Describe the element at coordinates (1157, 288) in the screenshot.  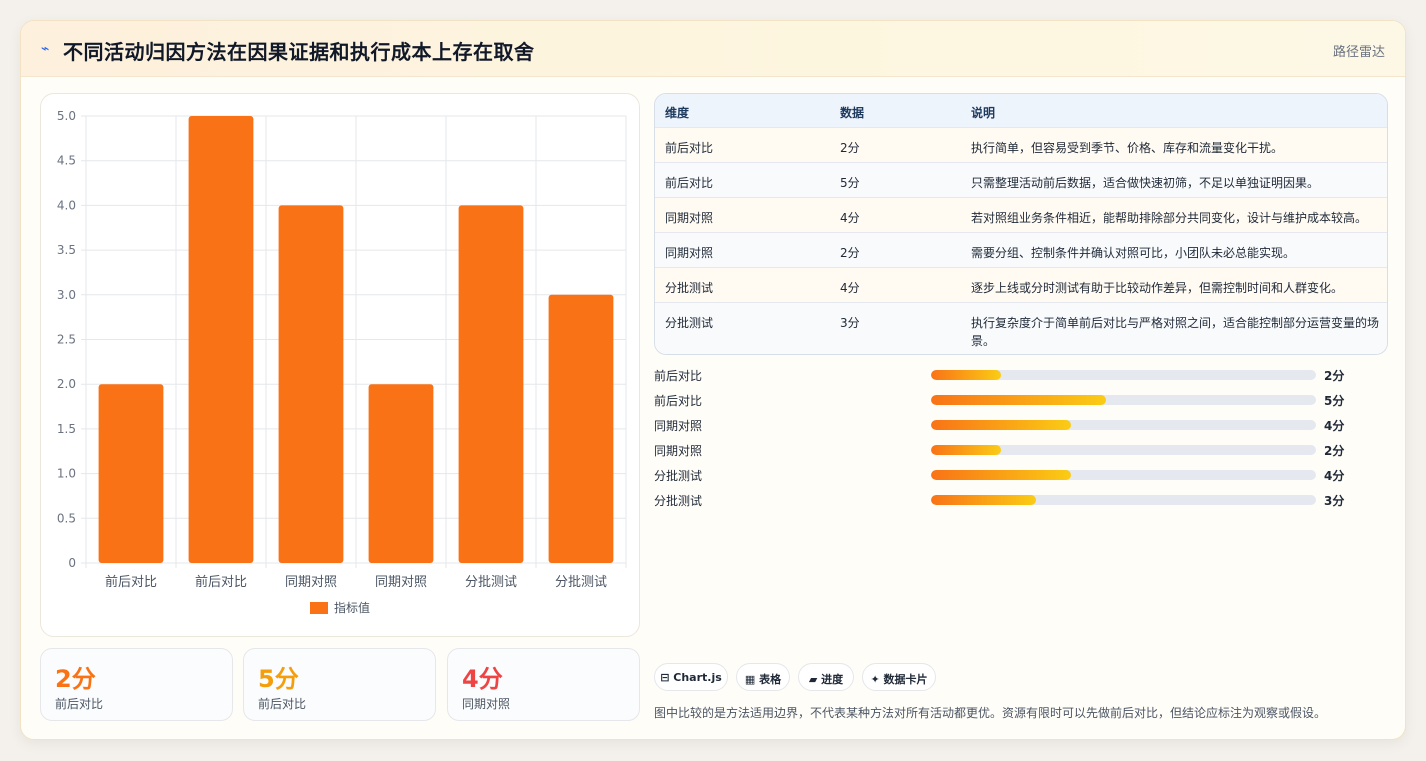
I see `table-cell: 逐步上线或分时测试有助于比较动作差异，但需控制时间和人群变化。` at that location.